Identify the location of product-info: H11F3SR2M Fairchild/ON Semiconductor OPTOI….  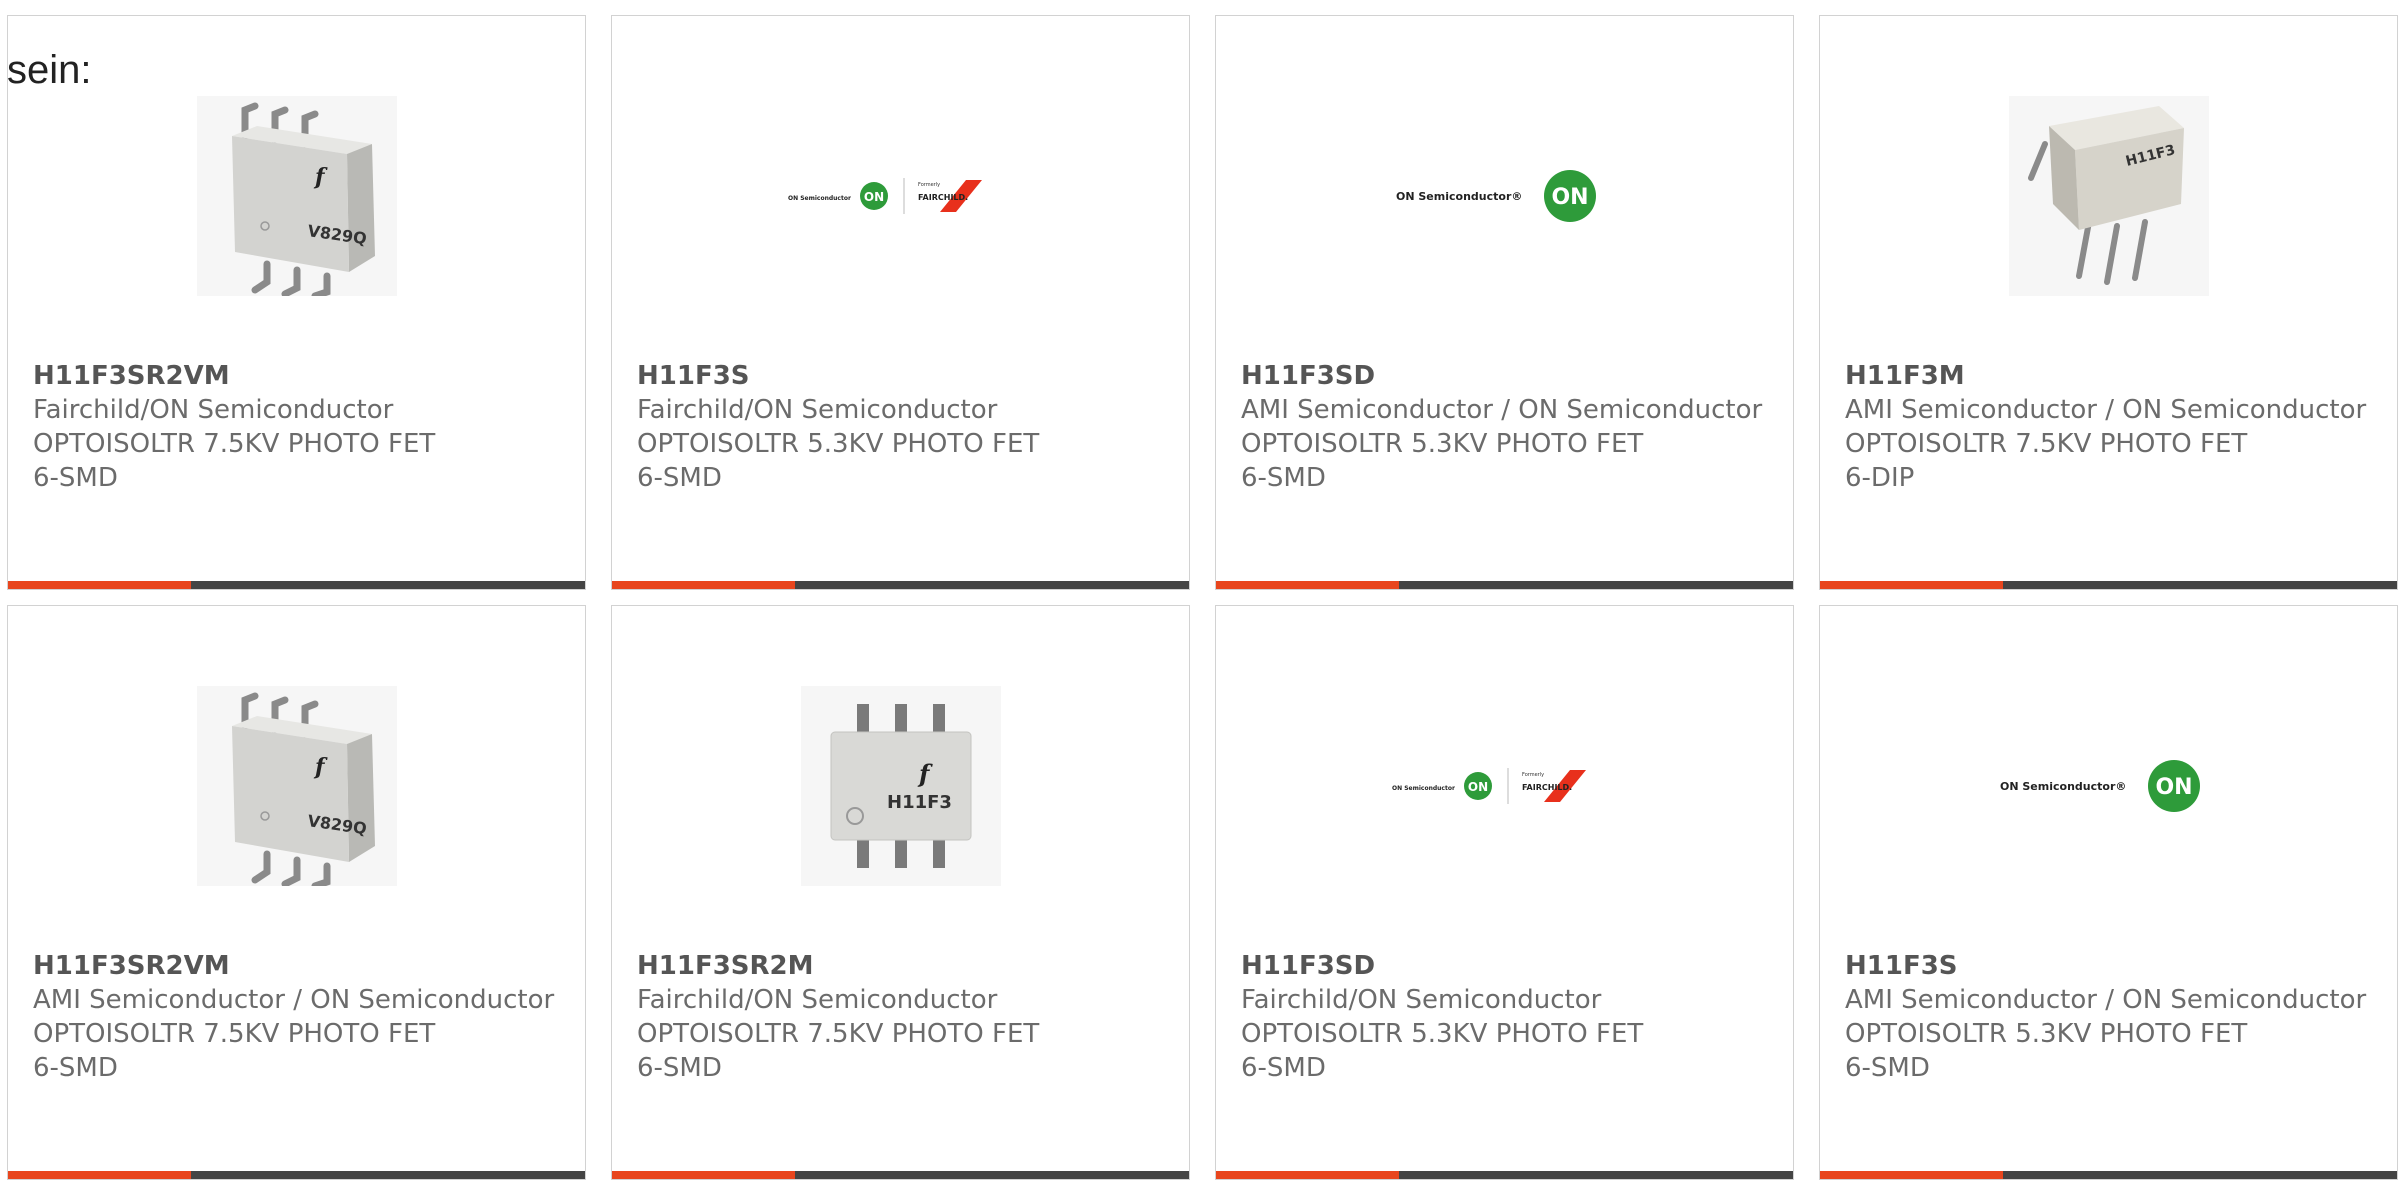
(903, 1017).